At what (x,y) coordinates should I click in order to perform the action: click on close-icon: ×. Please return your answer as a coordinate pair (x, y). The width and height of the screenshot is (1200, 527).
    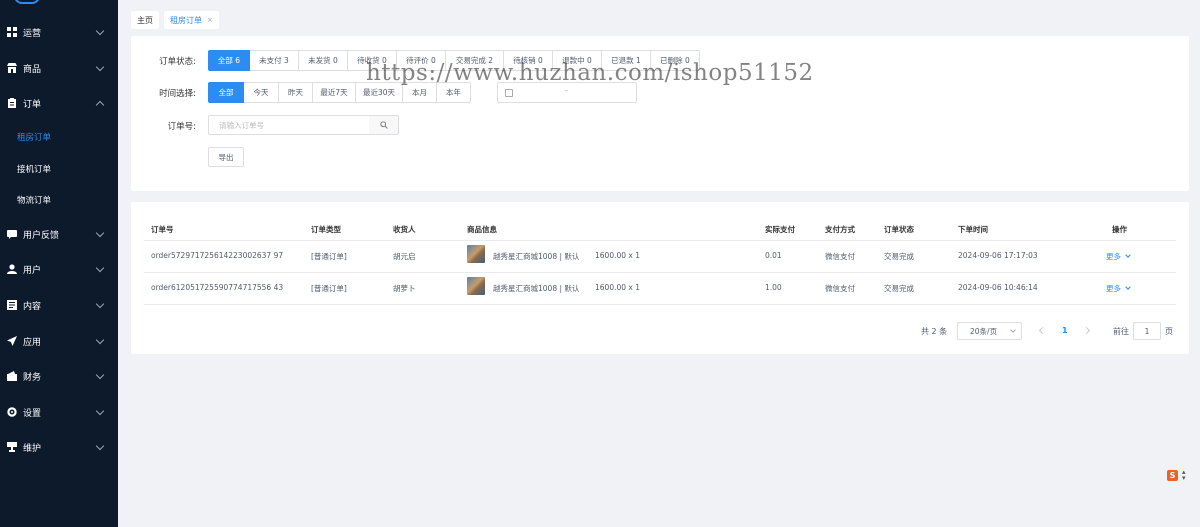
    Looking at the image, I should click on (210, 20).